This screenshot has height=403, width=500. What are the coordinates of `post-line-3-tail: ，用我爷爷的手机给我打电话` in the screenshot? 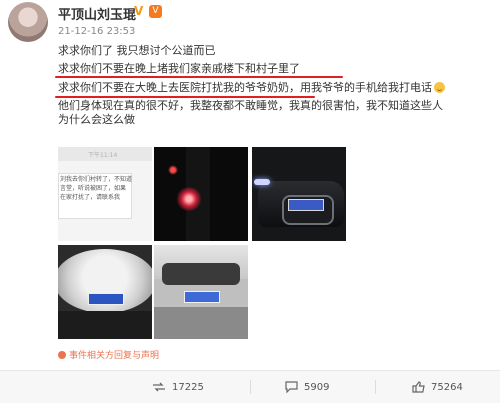 It's located at (360, 87).